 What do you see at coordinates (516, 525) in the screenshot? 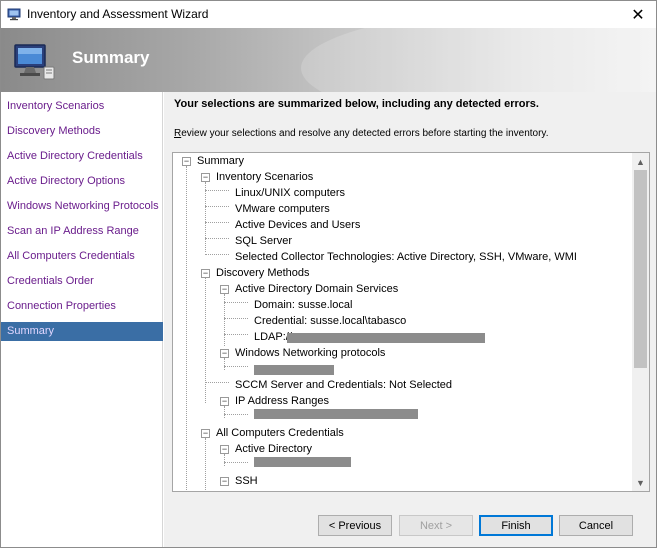
I see `finish-button: Finish` at bounding box center [516, 525].